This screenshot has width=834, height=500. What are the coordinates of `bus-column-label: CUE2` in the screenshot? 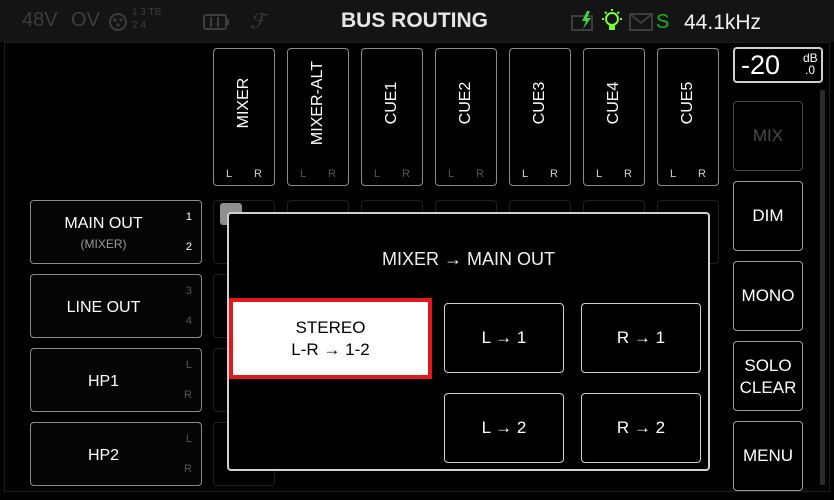 It's located at (465, 103).